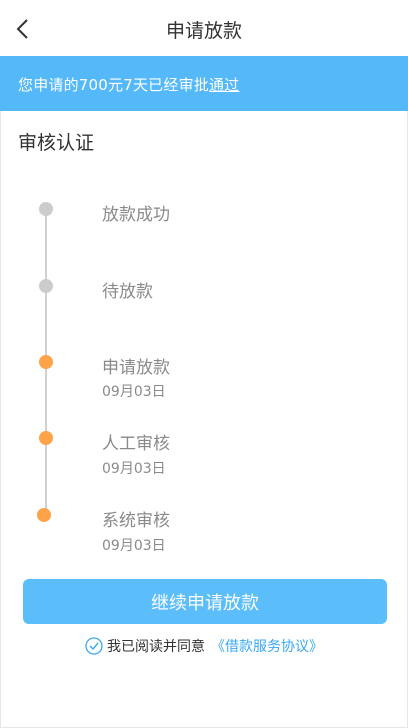 The width and height of the screenshot is (408, 728). I want to click on banner-message: 您申请的700元7天已经审批通过, so click(128, 84).